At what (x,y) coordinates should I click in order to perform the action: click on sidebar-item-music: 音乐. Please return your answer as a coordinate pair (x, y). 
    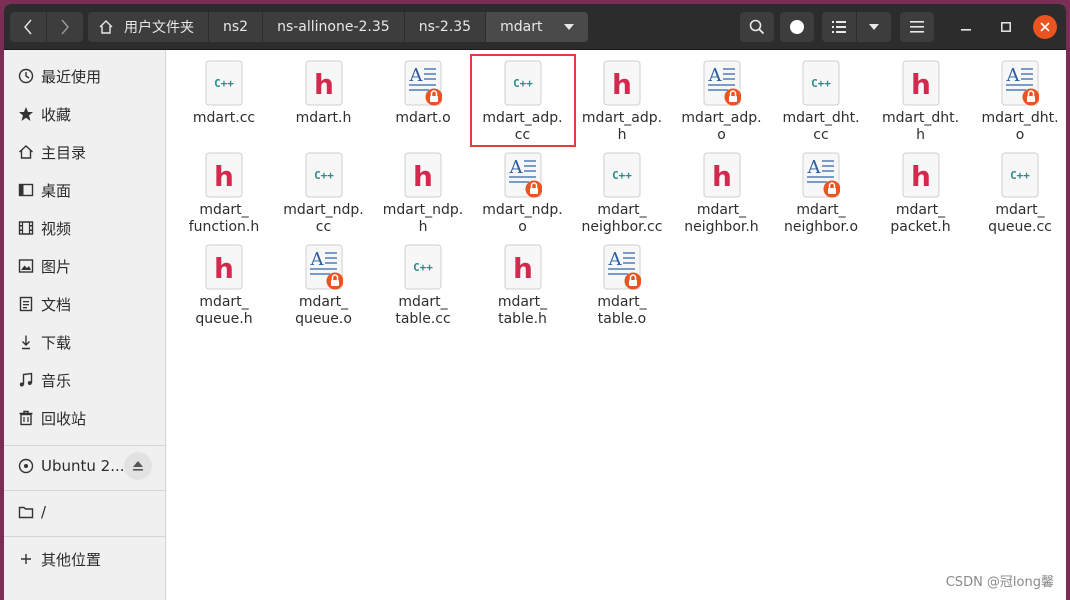
    Looking at the image, I should click on (85, 380).